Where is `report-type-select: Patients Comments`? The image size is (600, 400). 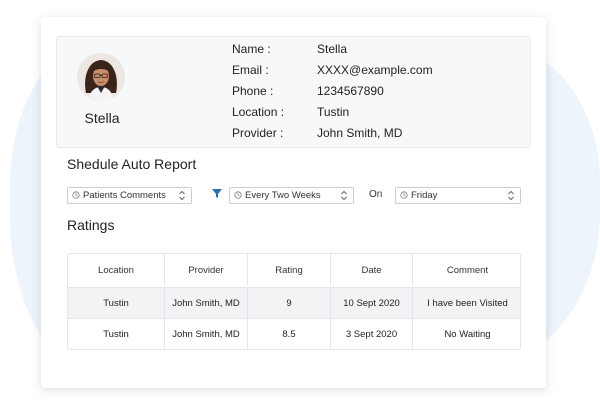
report-type-select: Patients Comments is located at coordinates (129, 195).